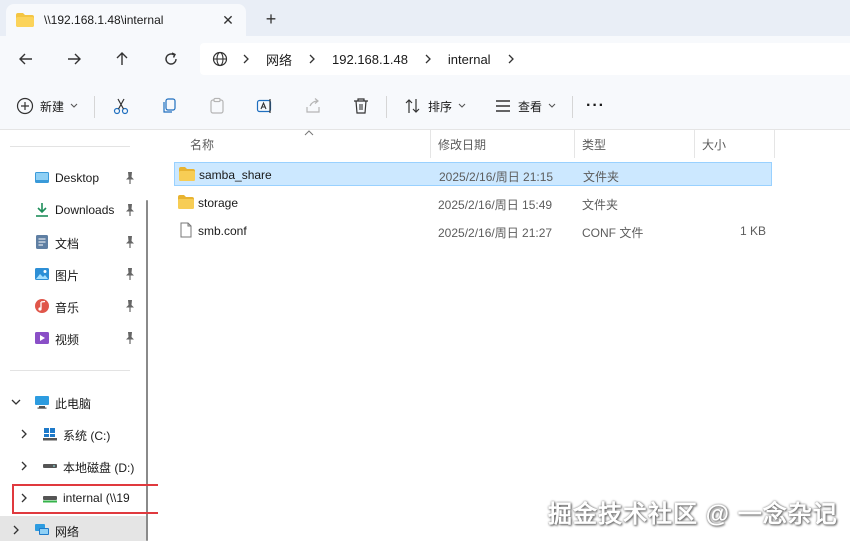  Describe the element at coordinates (462, 144) in the screenshot. I see `column-date: 修改日期` at that location.